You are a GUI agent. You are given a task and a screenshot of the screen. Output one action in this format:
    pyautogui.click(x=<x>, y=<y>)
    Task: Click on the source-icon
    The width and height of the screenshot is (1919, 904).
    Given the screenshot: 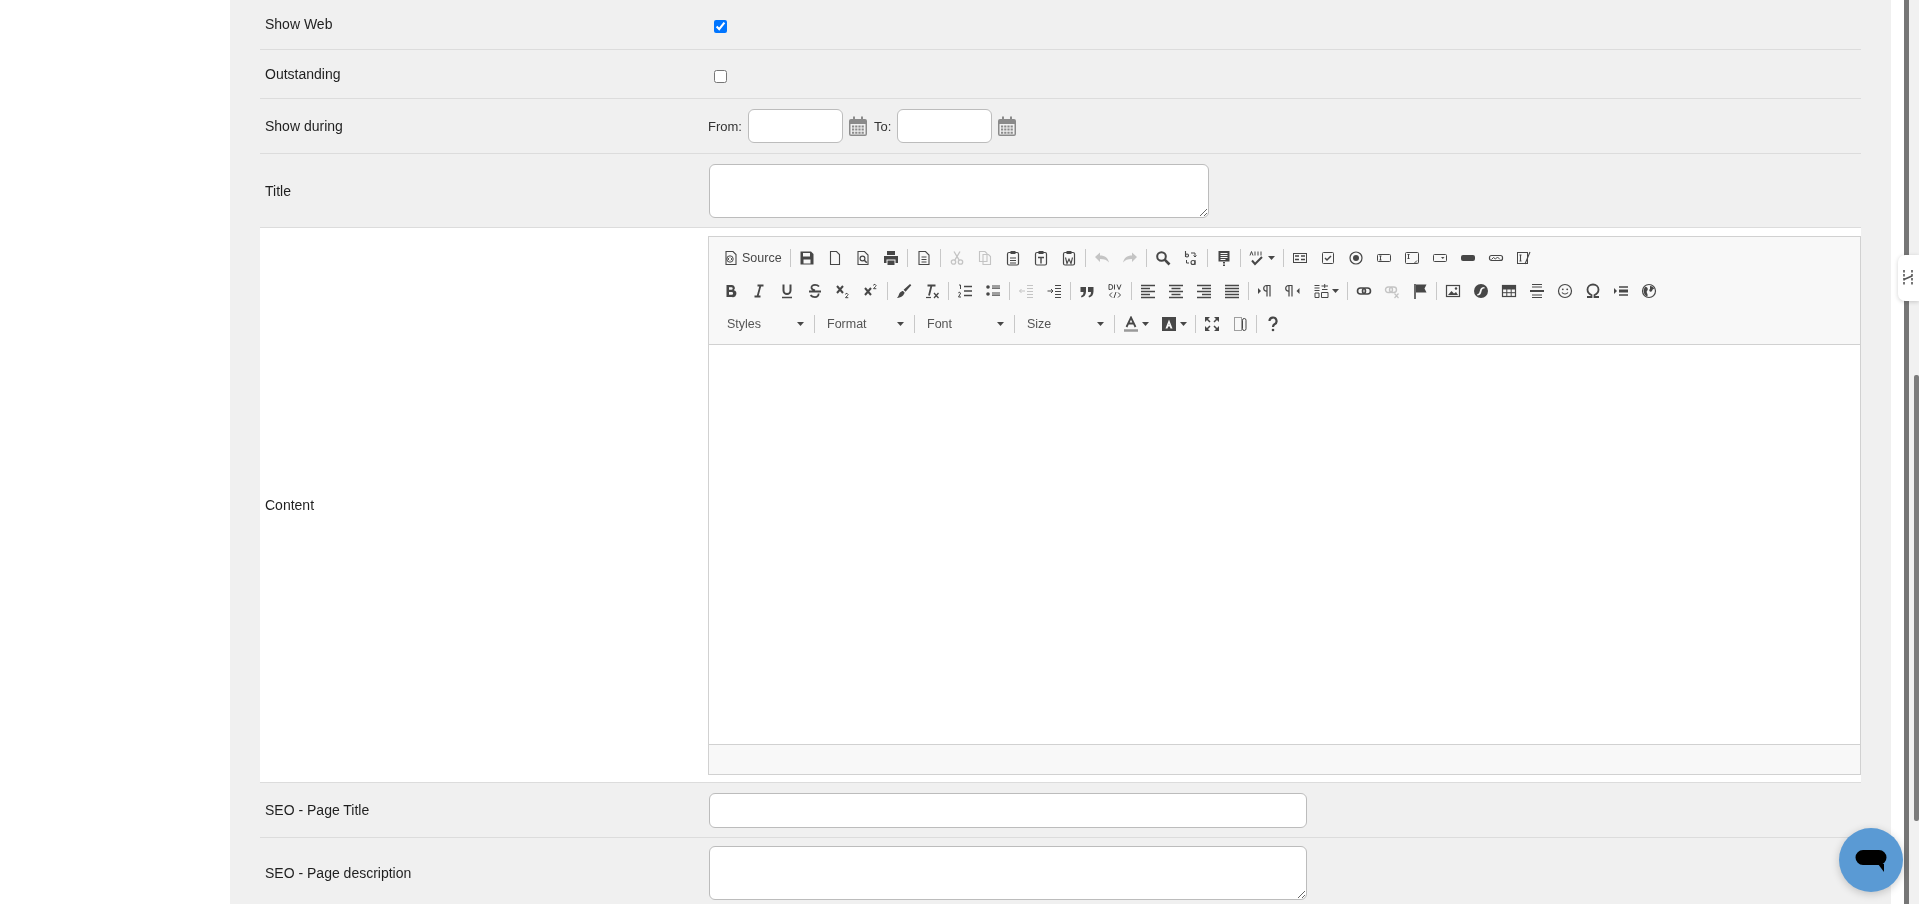 What is the action you would take?
    pyautogui.click(x=731, y=257)
    